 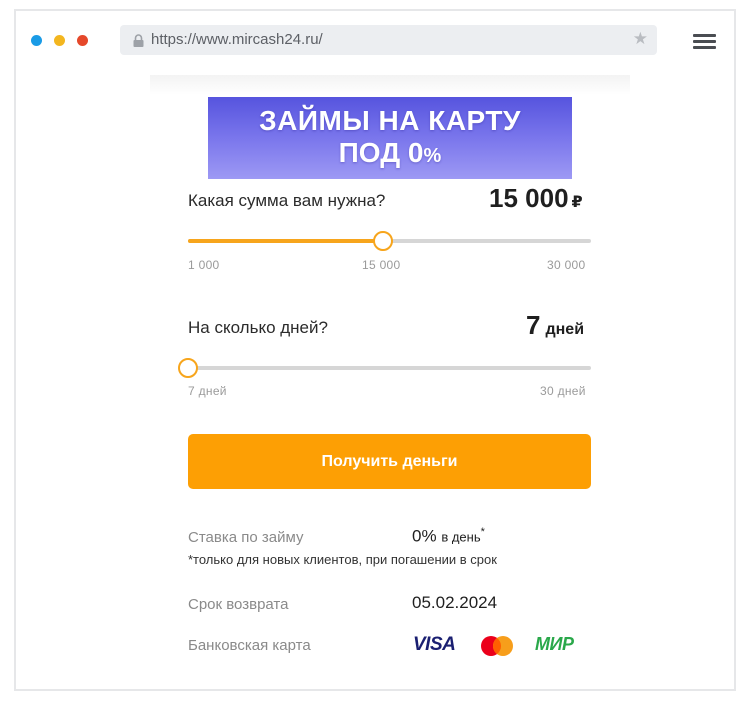 I want to click on promo-banner: ЗАЙМЫ НА КАРТУ ПОД 0%, so click(x=390, y=138).